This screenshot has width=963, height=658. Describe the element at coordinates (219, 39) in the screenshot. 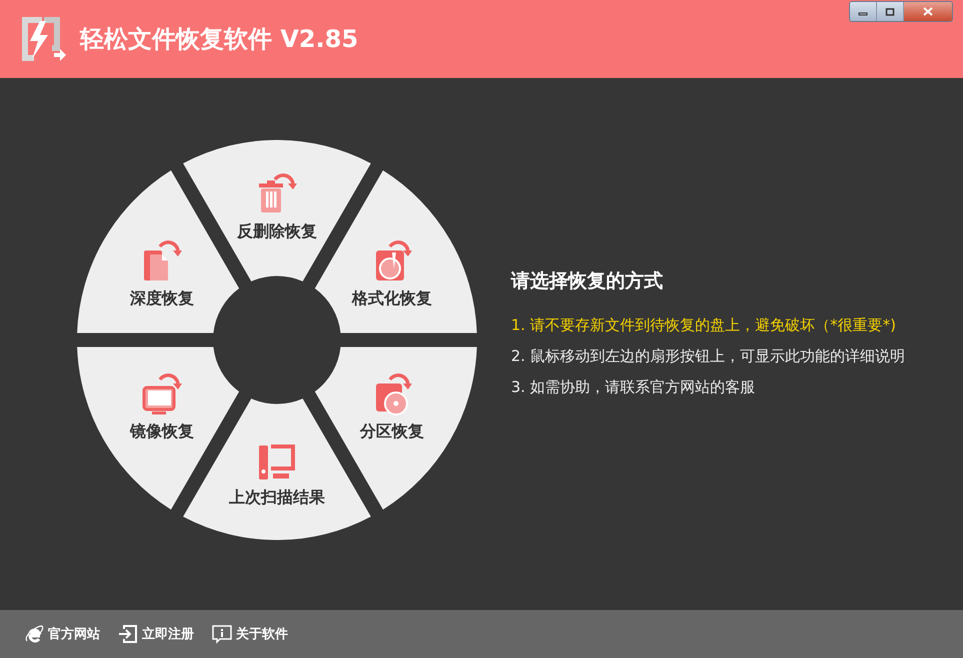

I see `window-title: 轻松文件恢复软件 V2.85` at that location.